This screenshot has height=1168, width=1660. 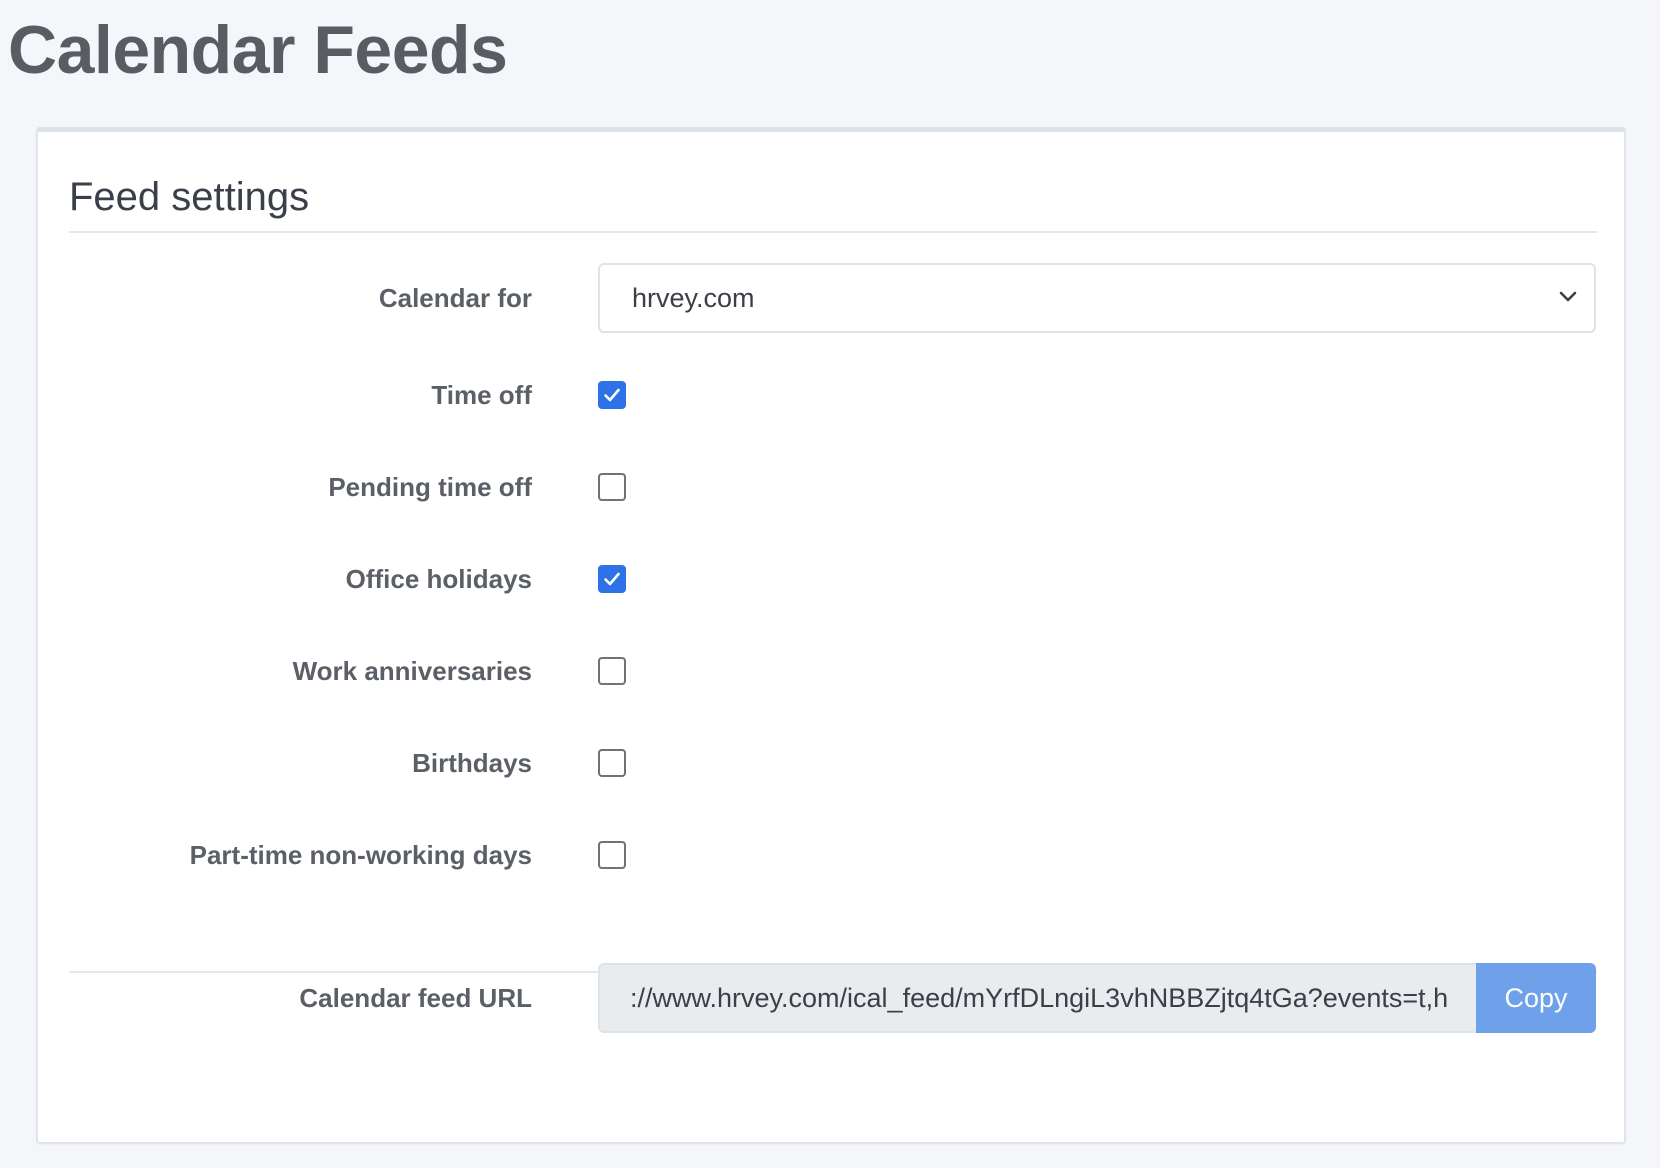 What do you see at coordinates (438, 579) in the screenshot?
I see `office-holidays-label: Office holidays` at bounding box center [438, 579].